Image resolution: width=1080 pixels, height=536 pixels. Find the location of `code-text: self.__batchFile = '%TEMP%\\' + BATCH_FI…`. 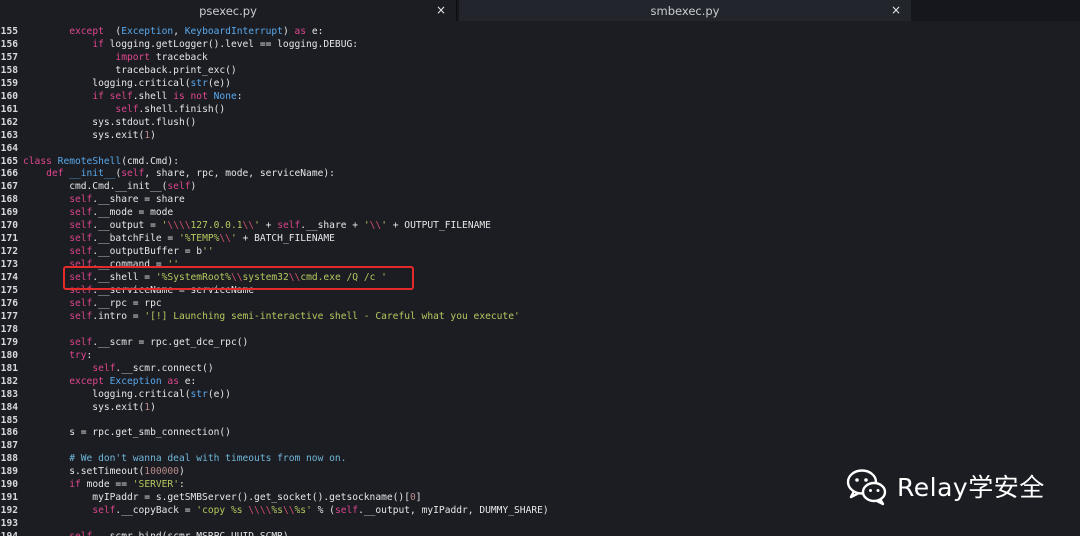

code-text: self.__batchFile = '%TEMP%\\' + BATCH_FI… is located at coordinates (179, 238).